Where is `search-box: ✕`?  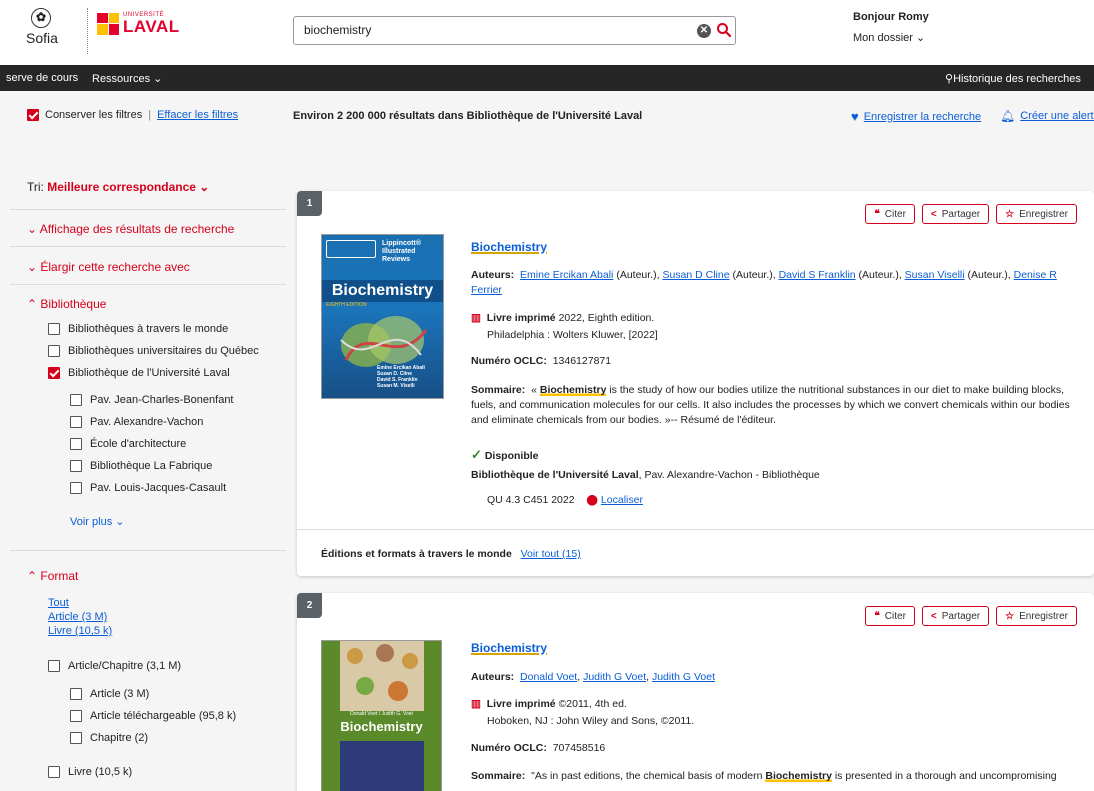
search-box: ✕ is located at coordinates (514, 30).